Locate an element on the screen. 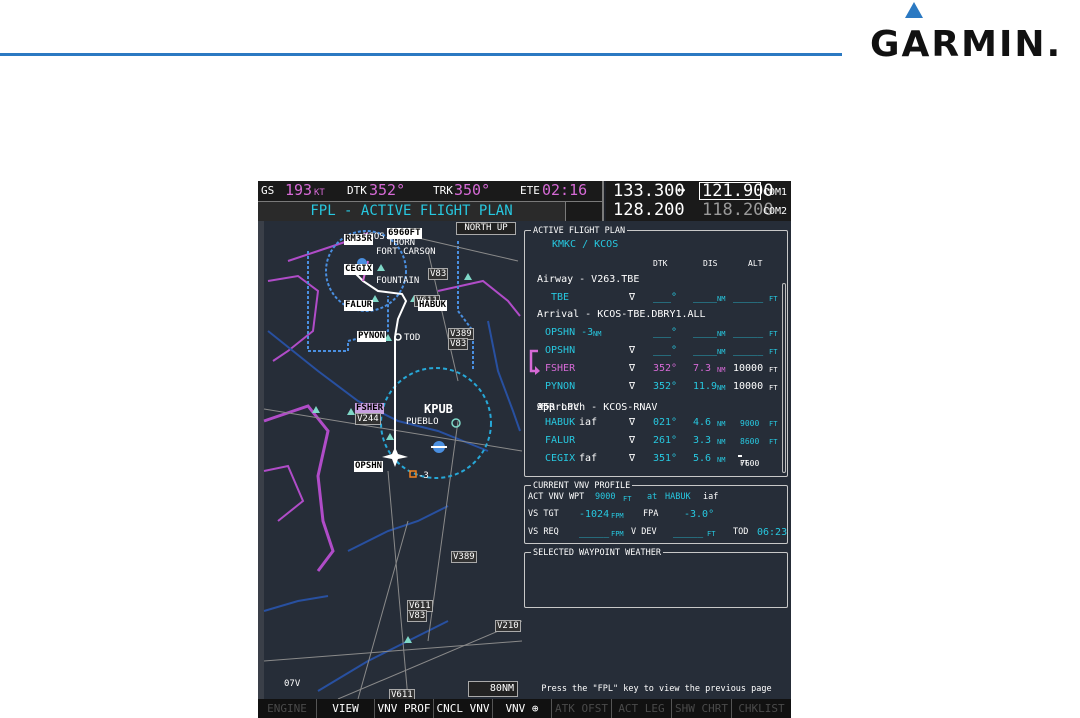 This screenshot has width=1080, height=718. com2-active-frequency: 128.200 is located at coordinates (649, 210).